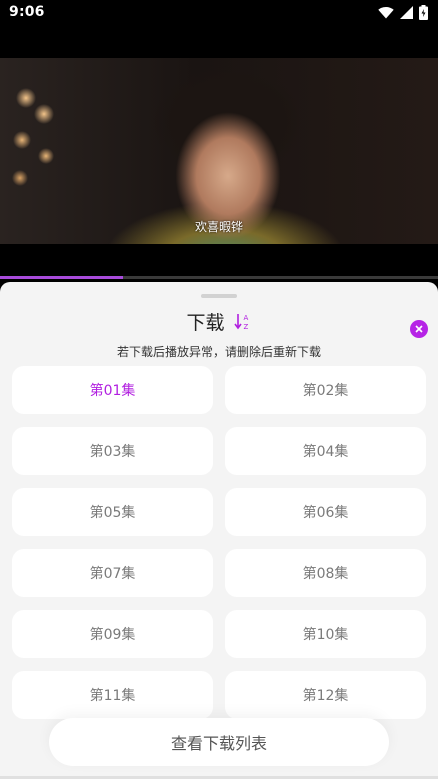 The height and width of the screenshot is (779, 438). Describe the element at coordinates (245, 327) in the screenshot. I see `svg-text: Z` at that location.